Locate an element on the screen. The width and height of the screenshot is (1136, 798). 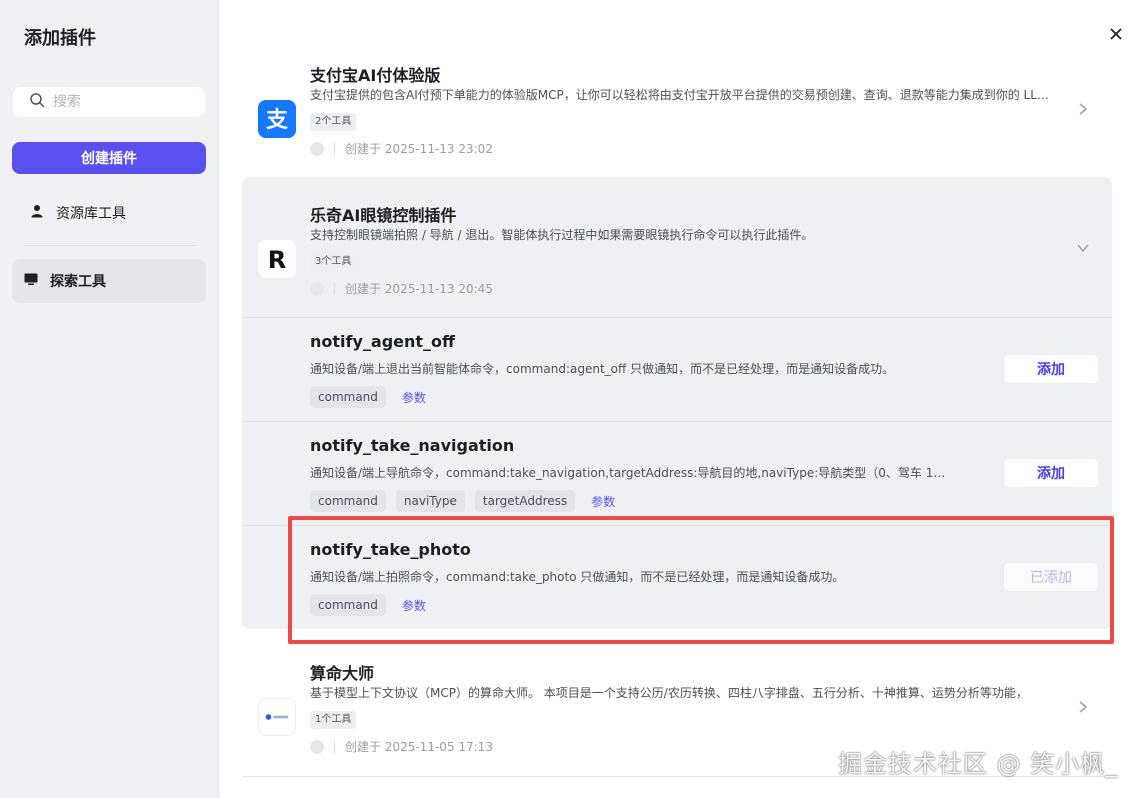
chevron-down-icon is located at coordinates (1083, 247).